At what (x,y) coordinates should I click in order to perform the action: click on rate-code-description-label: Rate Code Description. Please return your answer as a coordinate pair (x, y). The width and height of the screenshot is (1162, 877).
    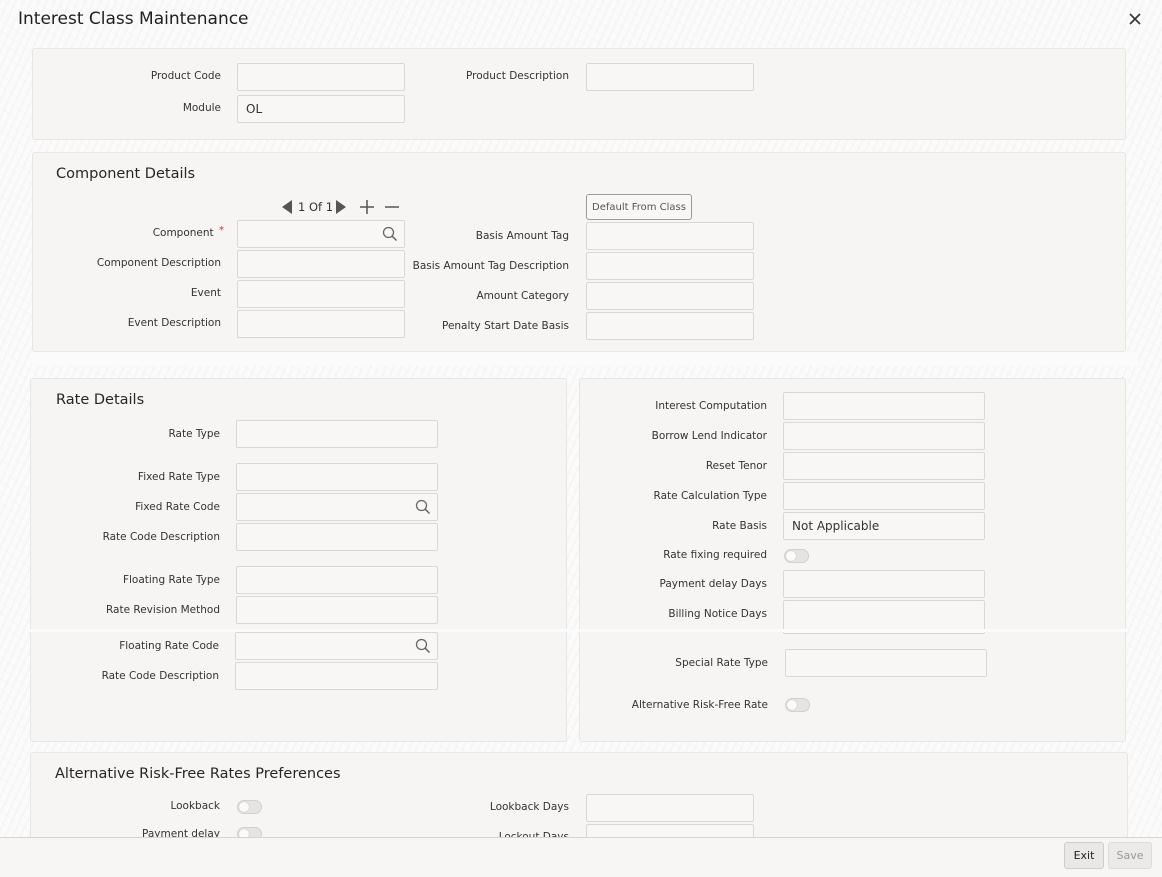
    Looking at the image, I should click on (161, 537).